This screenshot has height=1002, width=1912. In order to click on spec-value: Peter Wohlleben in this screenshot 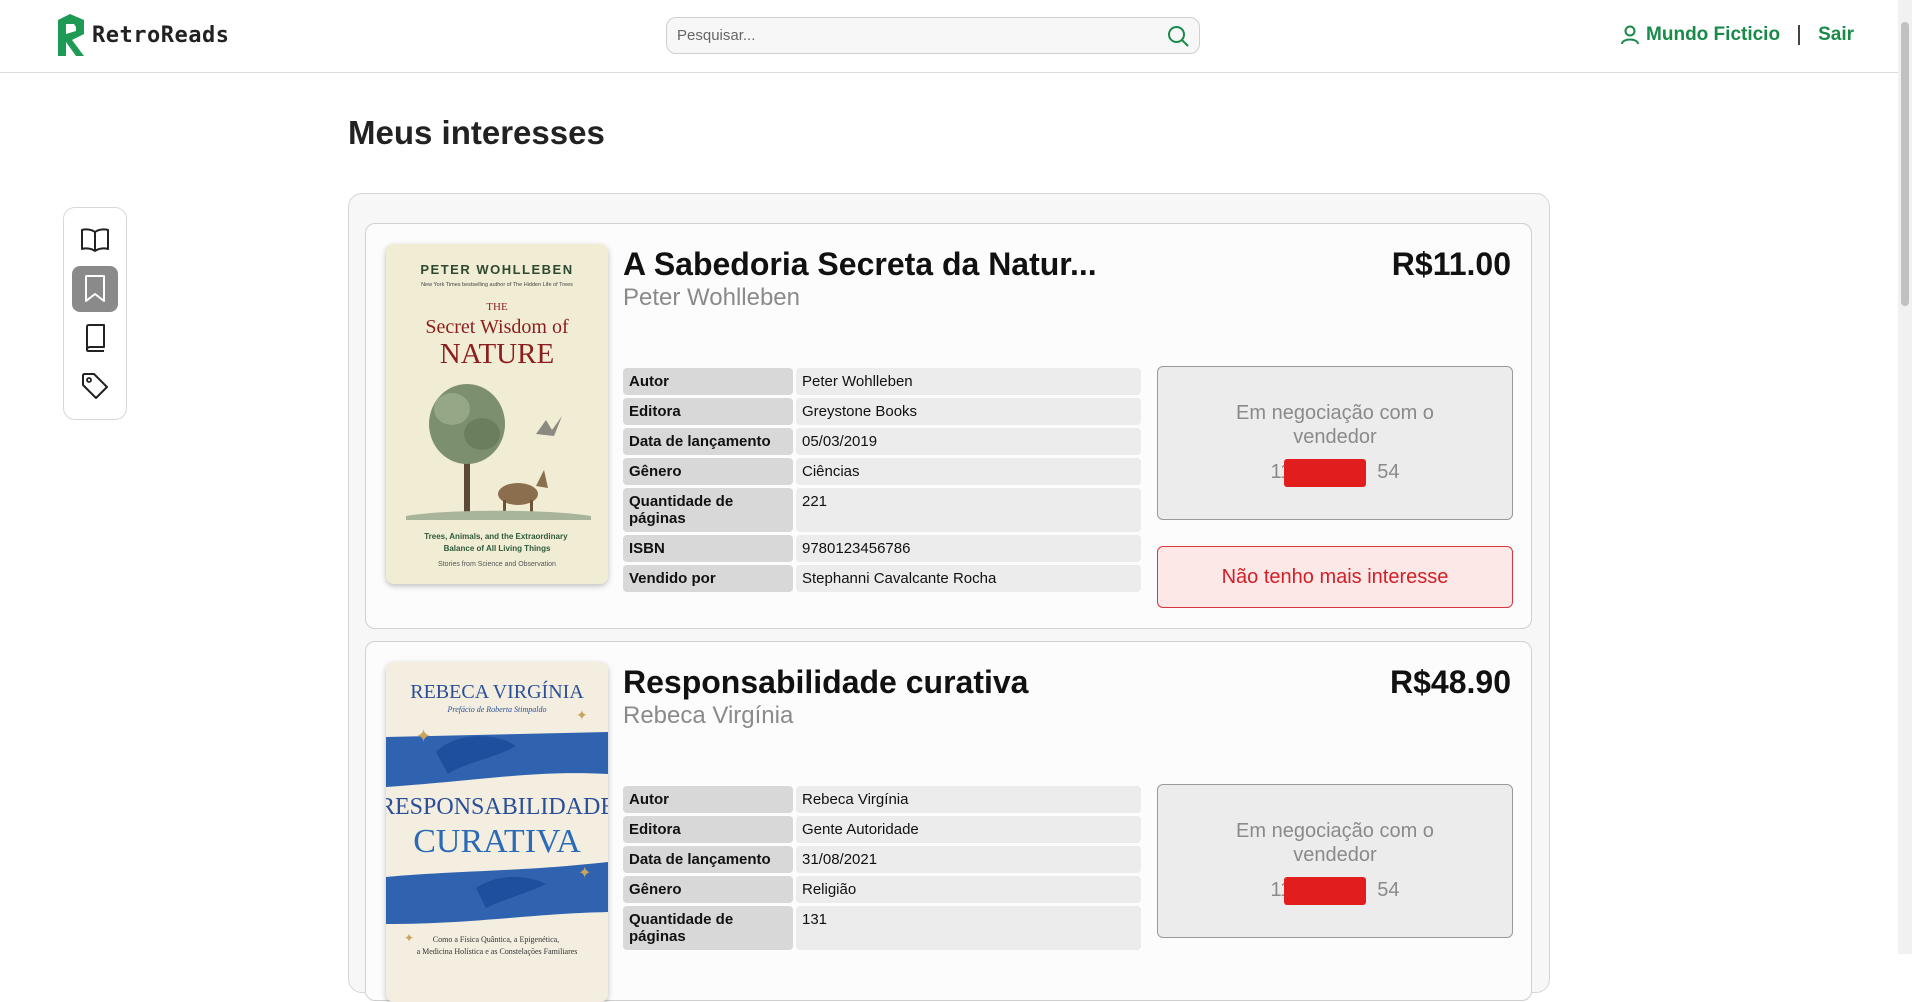, I will do `click(968, 381)`.